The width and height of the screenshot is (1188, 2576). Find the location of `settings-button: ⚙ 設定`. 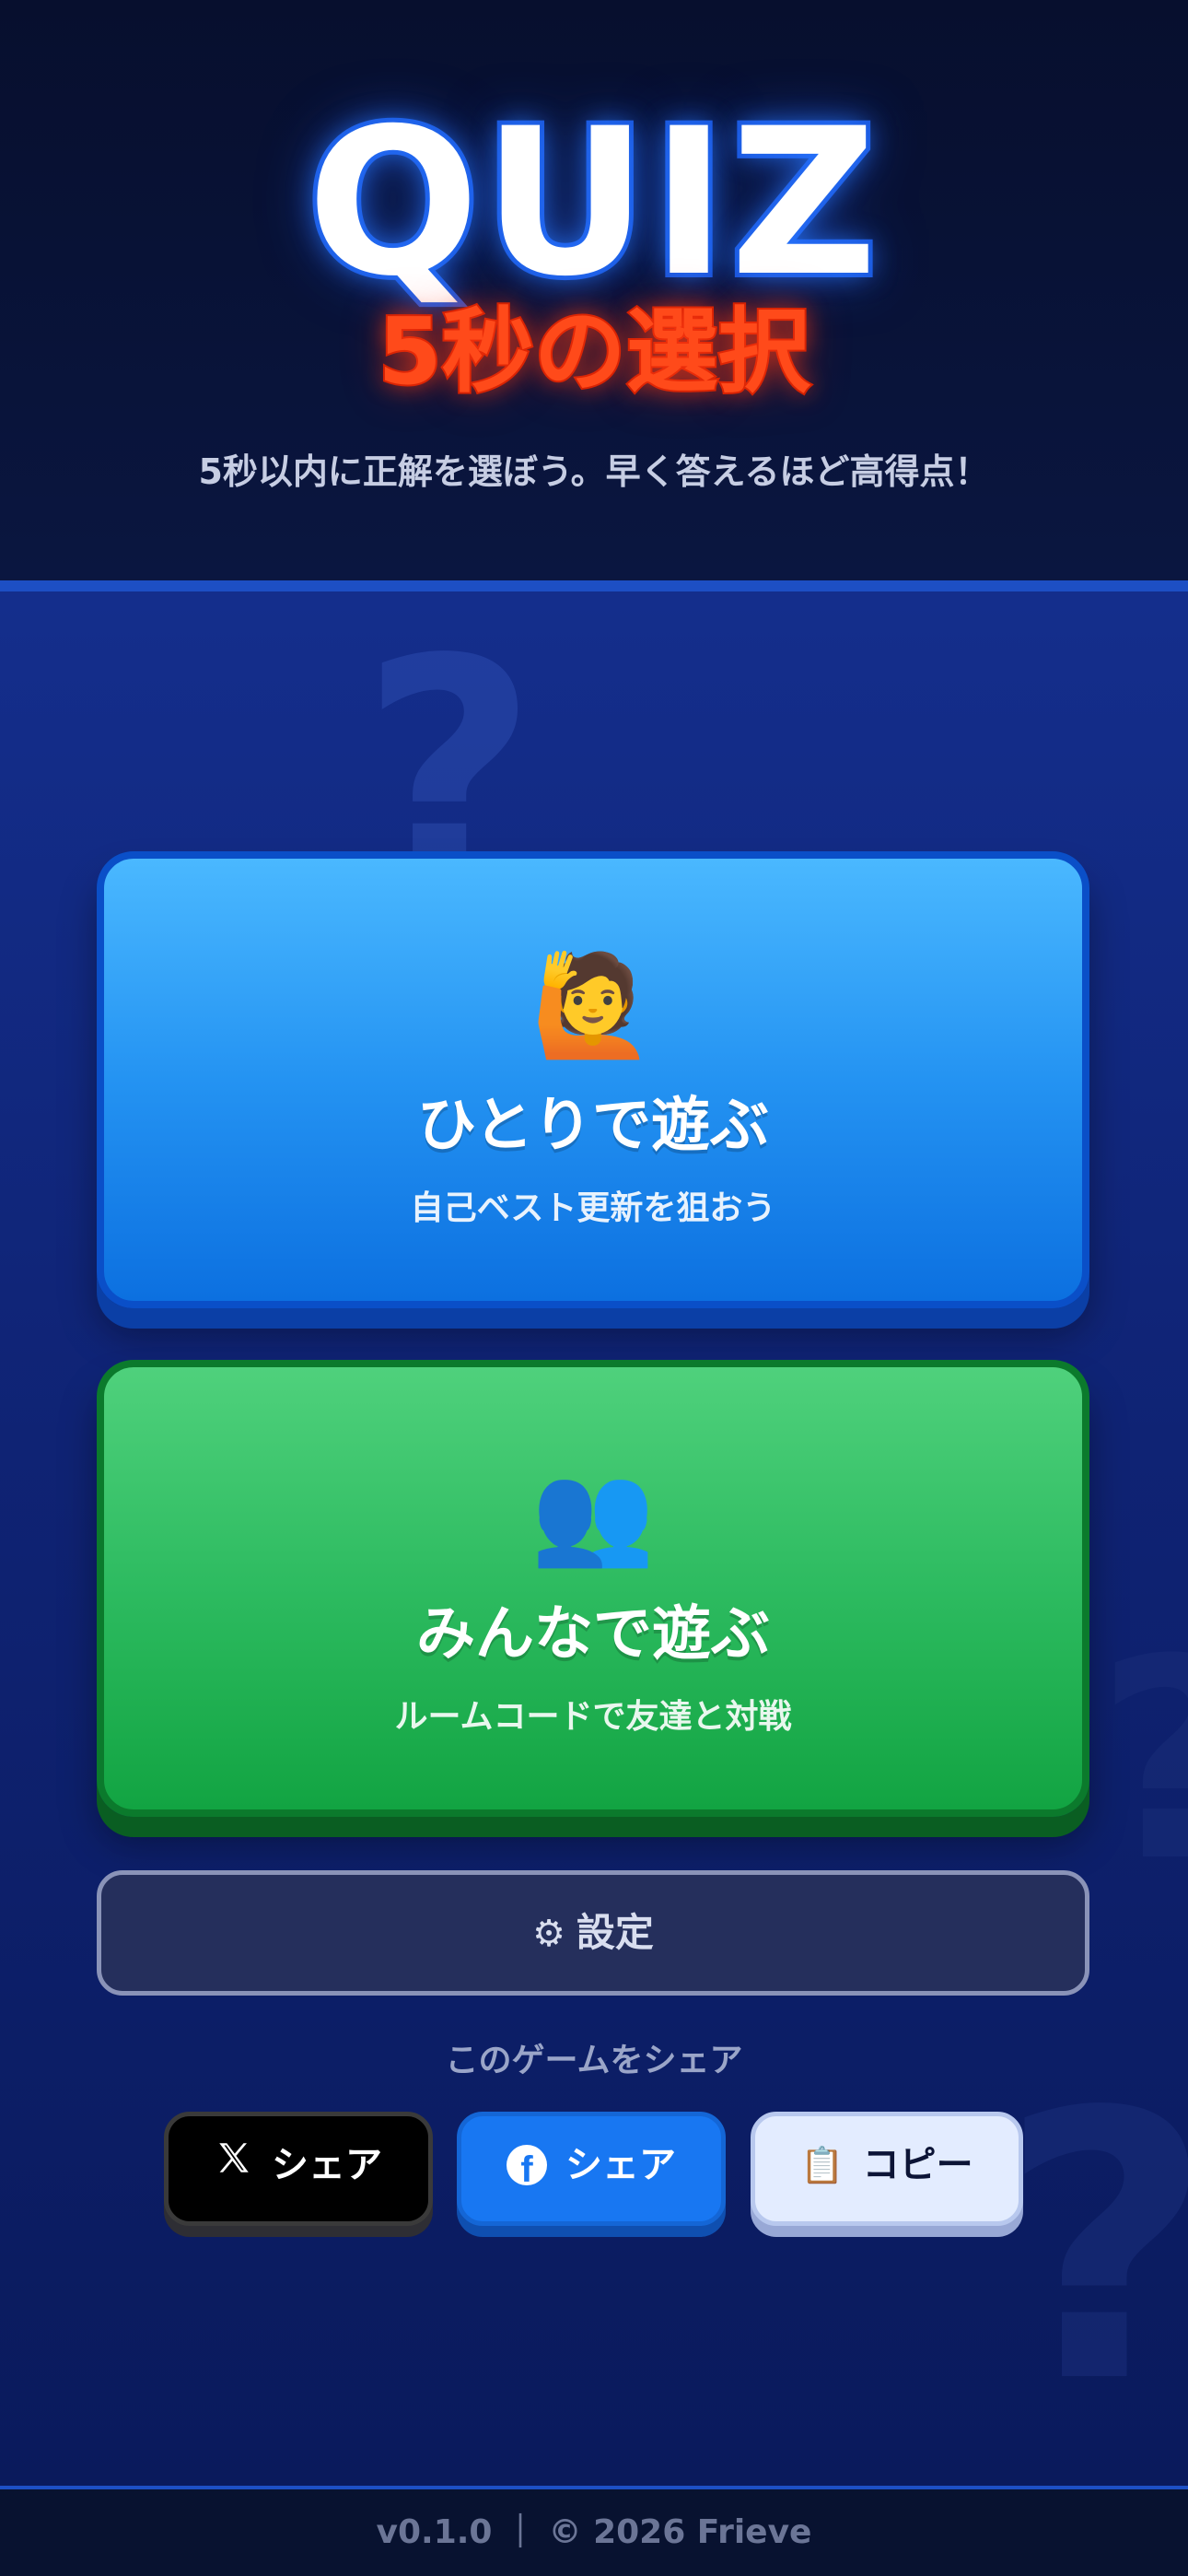

settings-button: ⚙ 設定 is located at coordinates (593, 1933).